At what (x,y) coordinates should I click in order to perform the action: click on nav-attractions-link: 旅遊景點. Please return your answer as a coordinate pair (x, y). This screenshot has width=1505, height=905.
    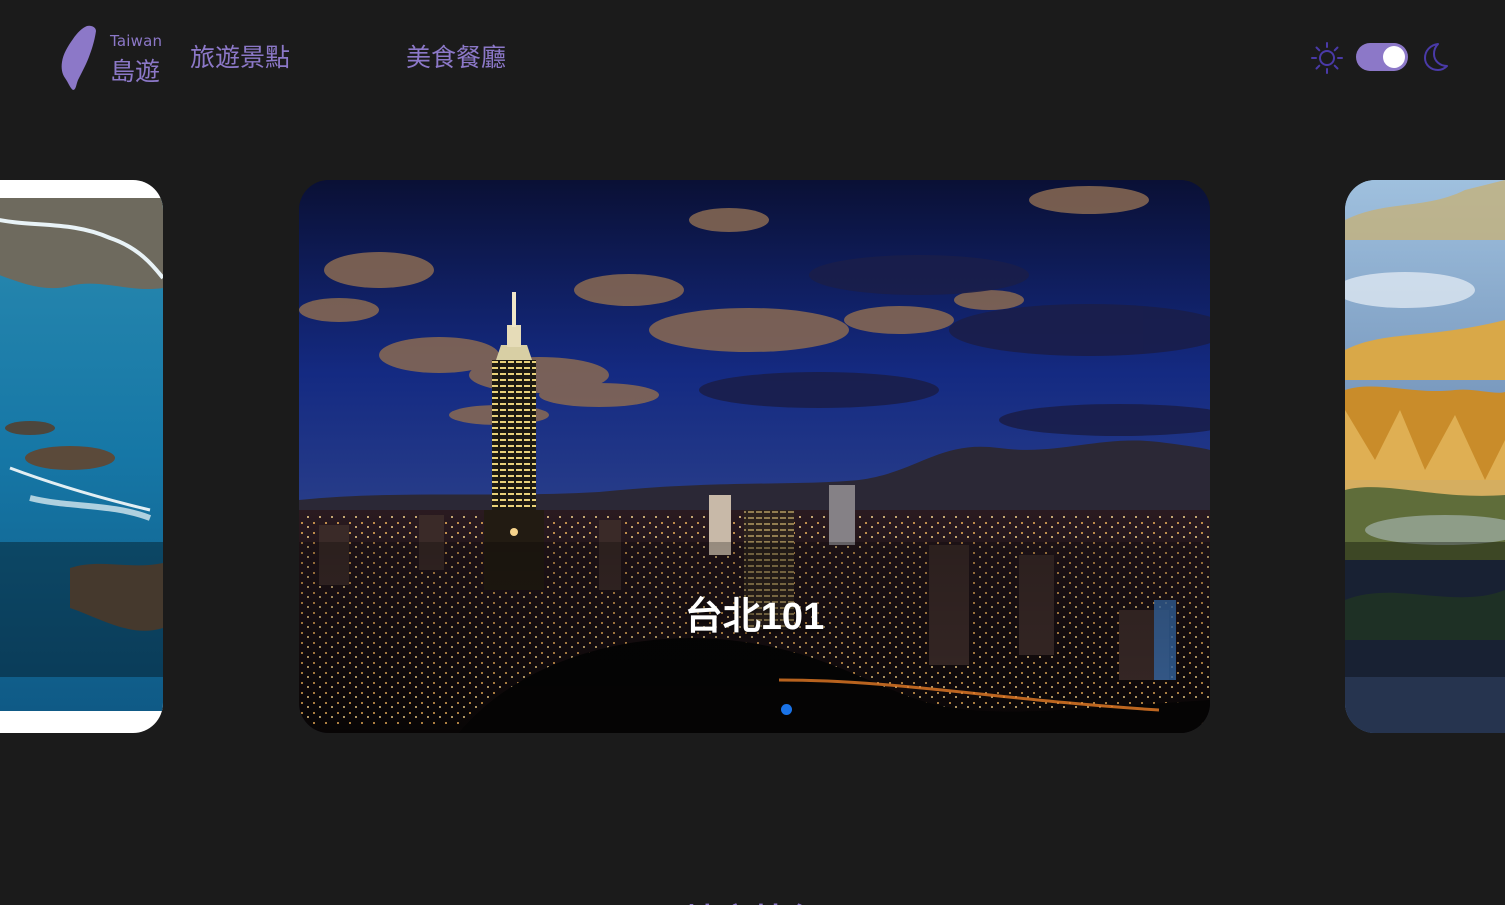
    Looking at the image, I should click on (240, 56).